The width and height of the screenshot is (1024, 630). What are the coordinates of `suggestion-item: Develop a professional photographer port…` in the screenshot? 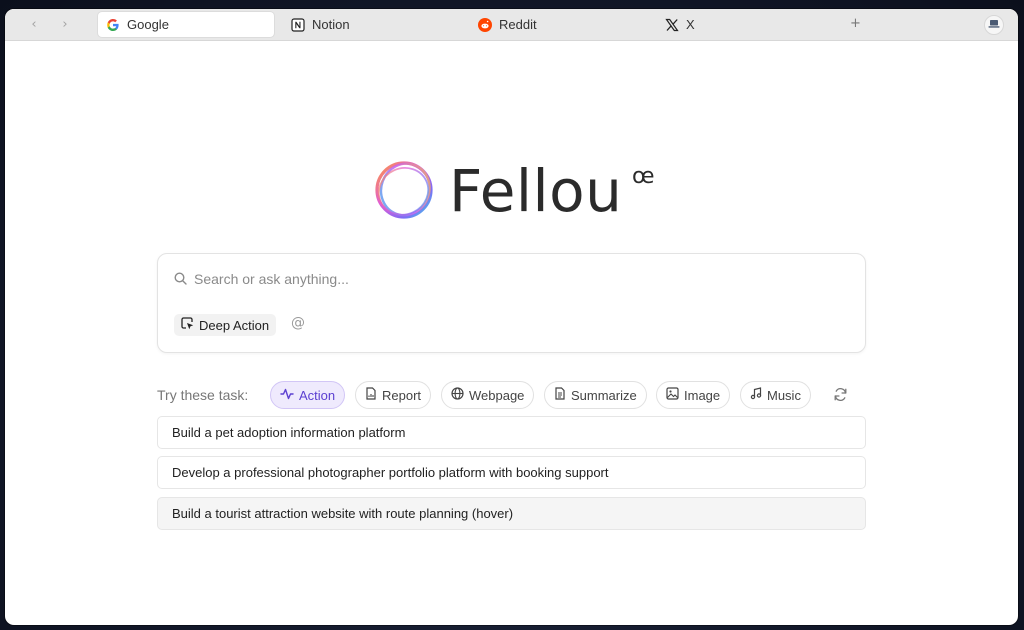 It's located at (511, 472).